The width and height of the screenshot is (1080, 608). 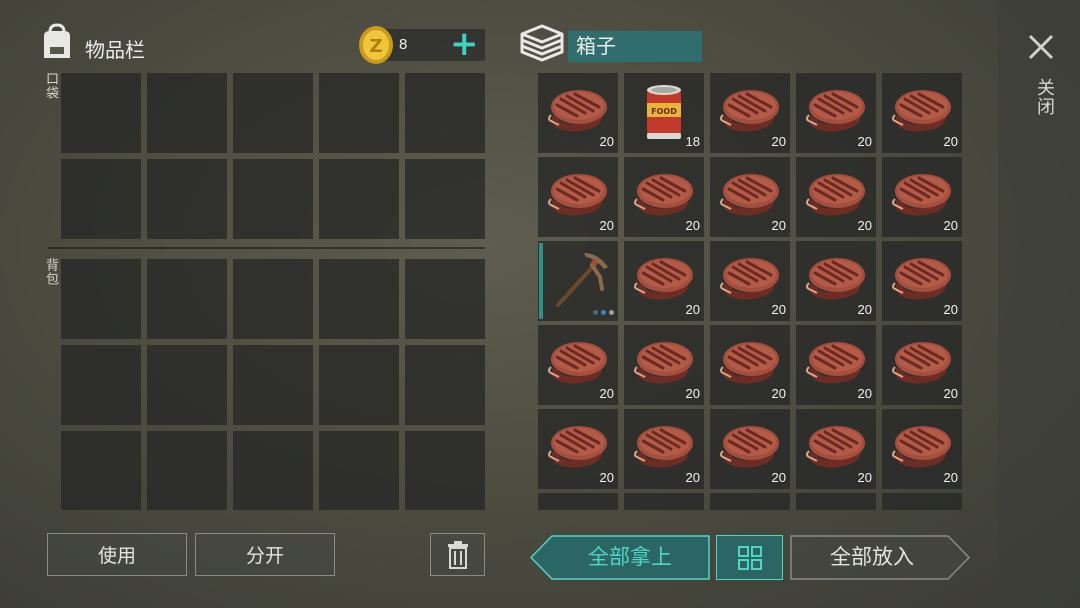 I want to click on split-button: 分开, so click(x=265, y=554).